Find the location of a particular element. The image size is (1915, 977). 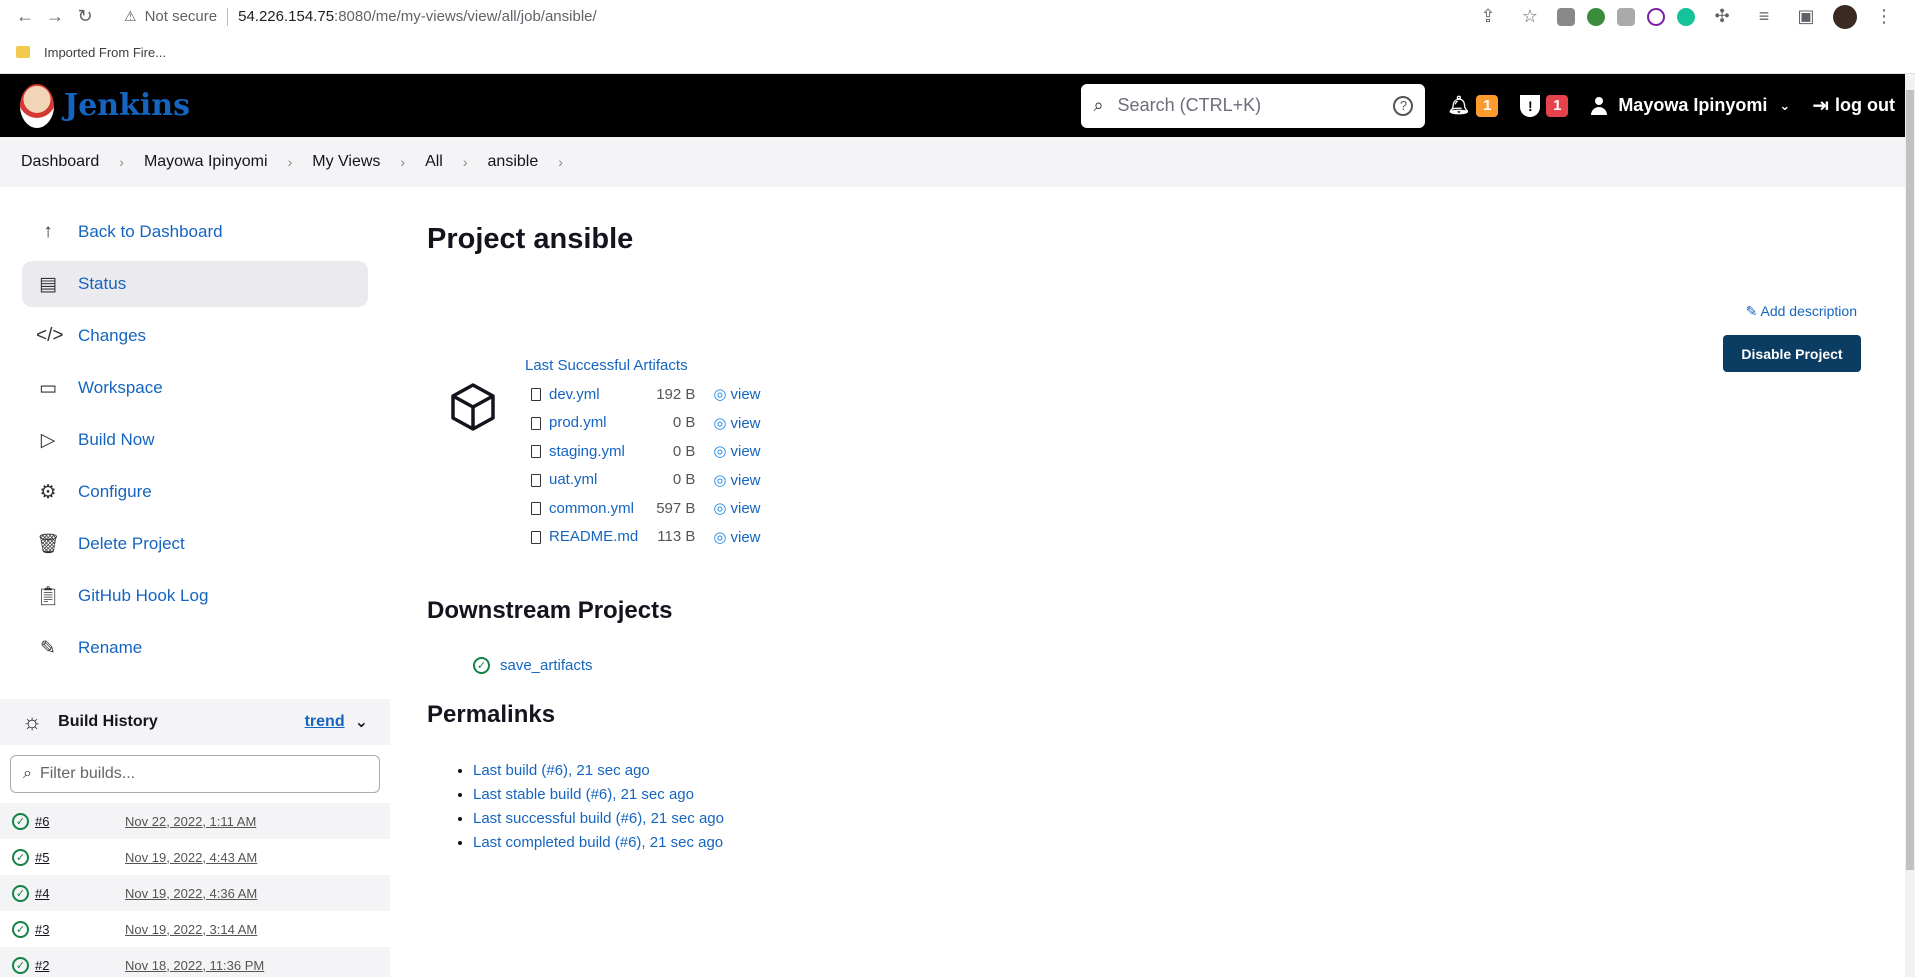

build-date-link: Nov 22, 2022, 1:11 AM is located at coordinates (190, 821).